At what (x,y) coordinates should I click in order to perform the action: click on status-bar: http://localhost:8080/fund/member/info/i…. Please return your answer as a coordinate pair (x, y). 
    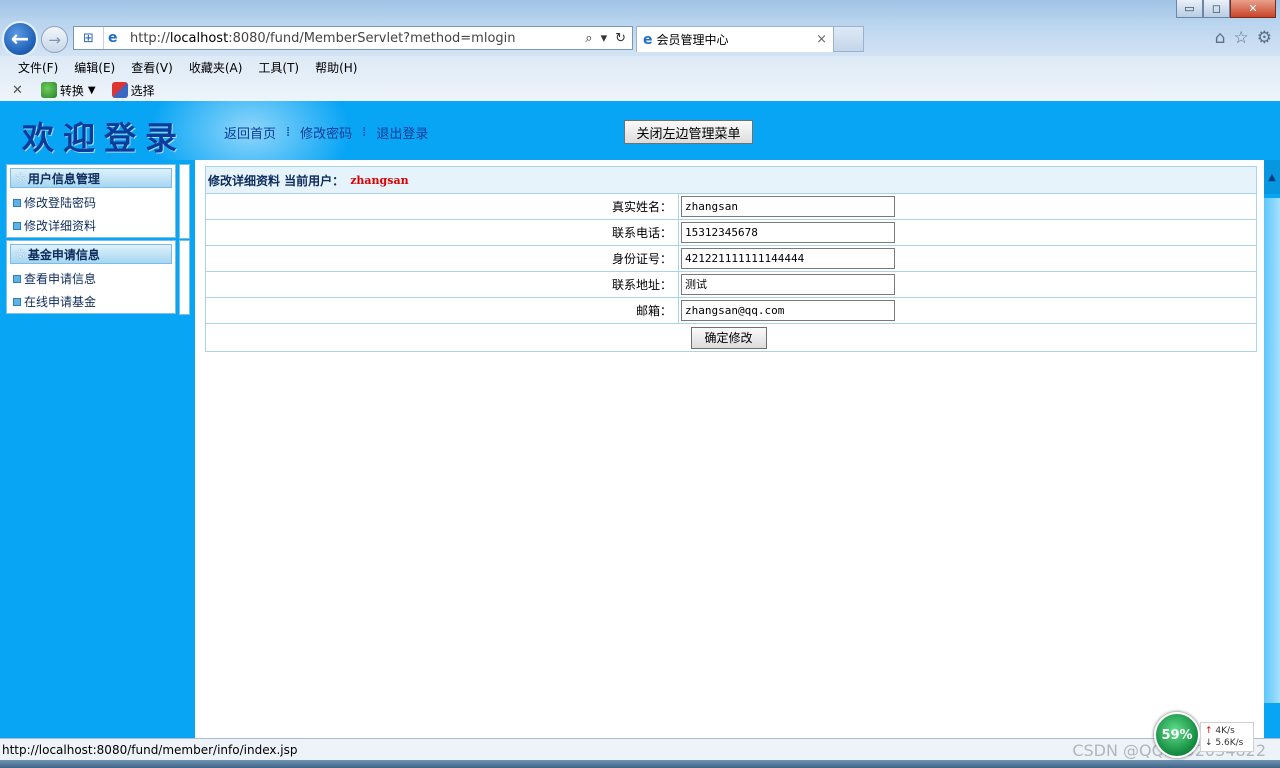
    Looking at the image, I should click on (640, 749).